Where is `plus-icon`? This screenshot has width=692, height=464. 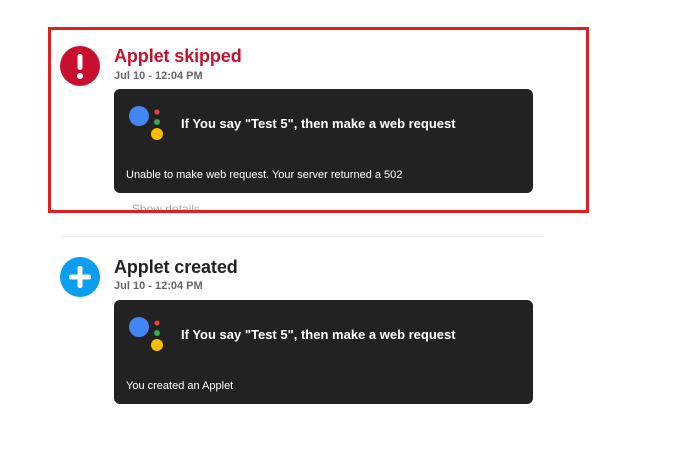
plus-icon is located at coordinates (80, 277).